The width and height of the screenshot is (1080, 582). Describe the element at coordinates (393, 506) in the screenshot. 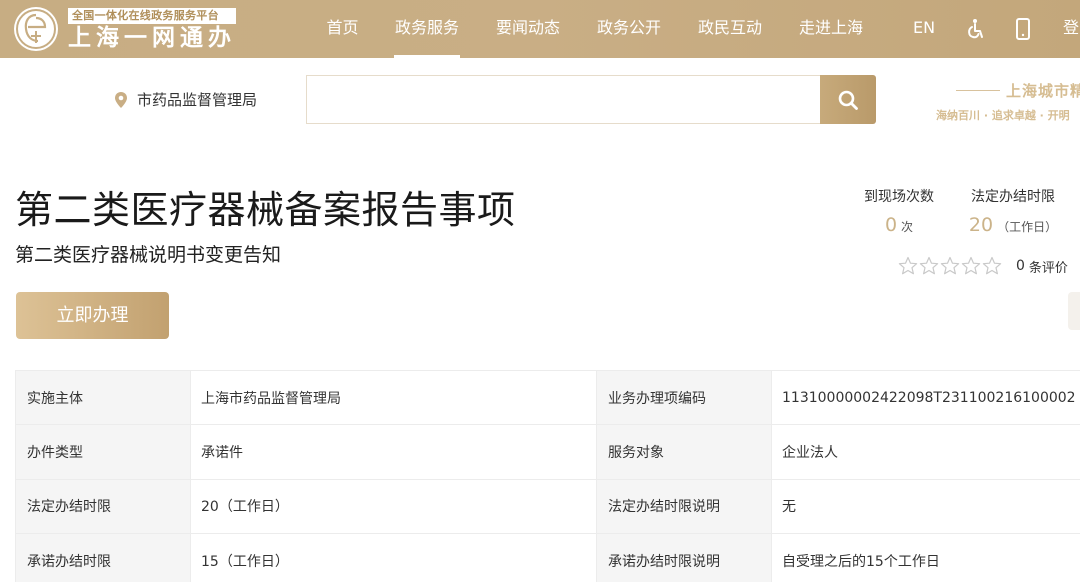

I see `table-value-cell: 20（工作日）` at that location.